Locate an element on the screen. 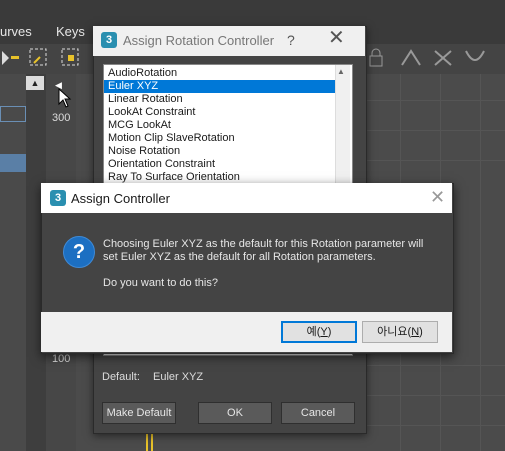 This screenshot has height=451, width=505. list-scrollbar is located at coordinates (342, 124).